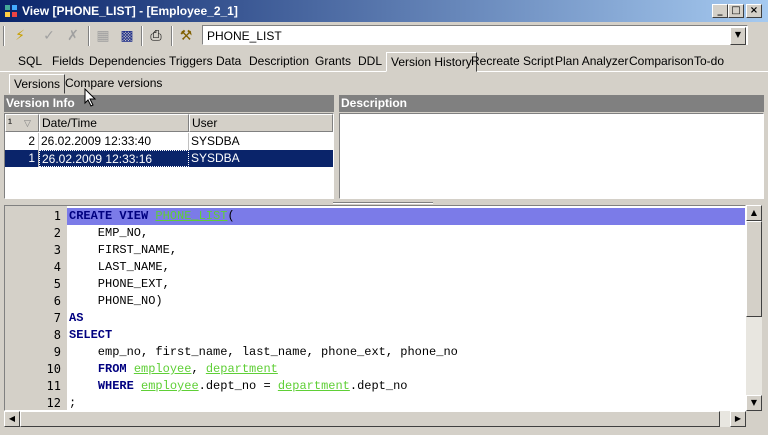 The width and height of the screenshot is (768, 435). I want to click on rollback-icon: ✗, so click(73, 36).